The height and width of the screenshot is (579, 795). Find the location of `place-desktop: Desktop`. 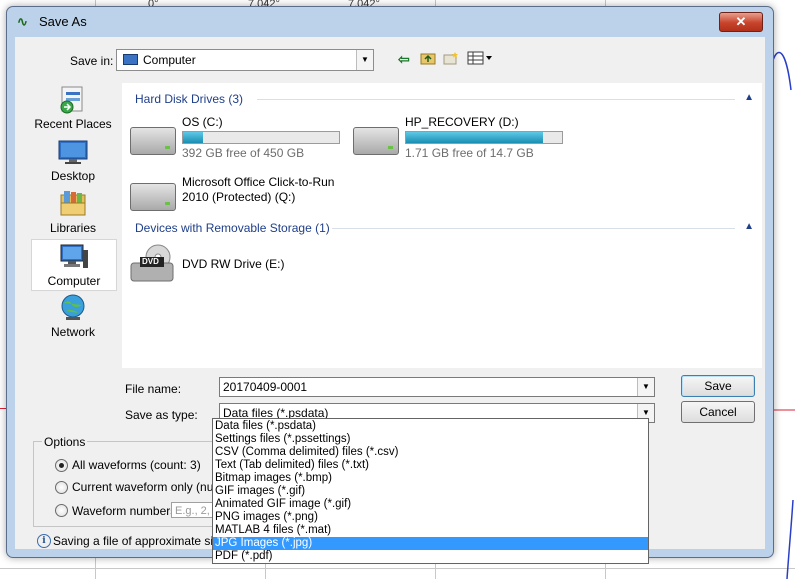

place-desktop: Desktop is located at coordinates (73, 160).